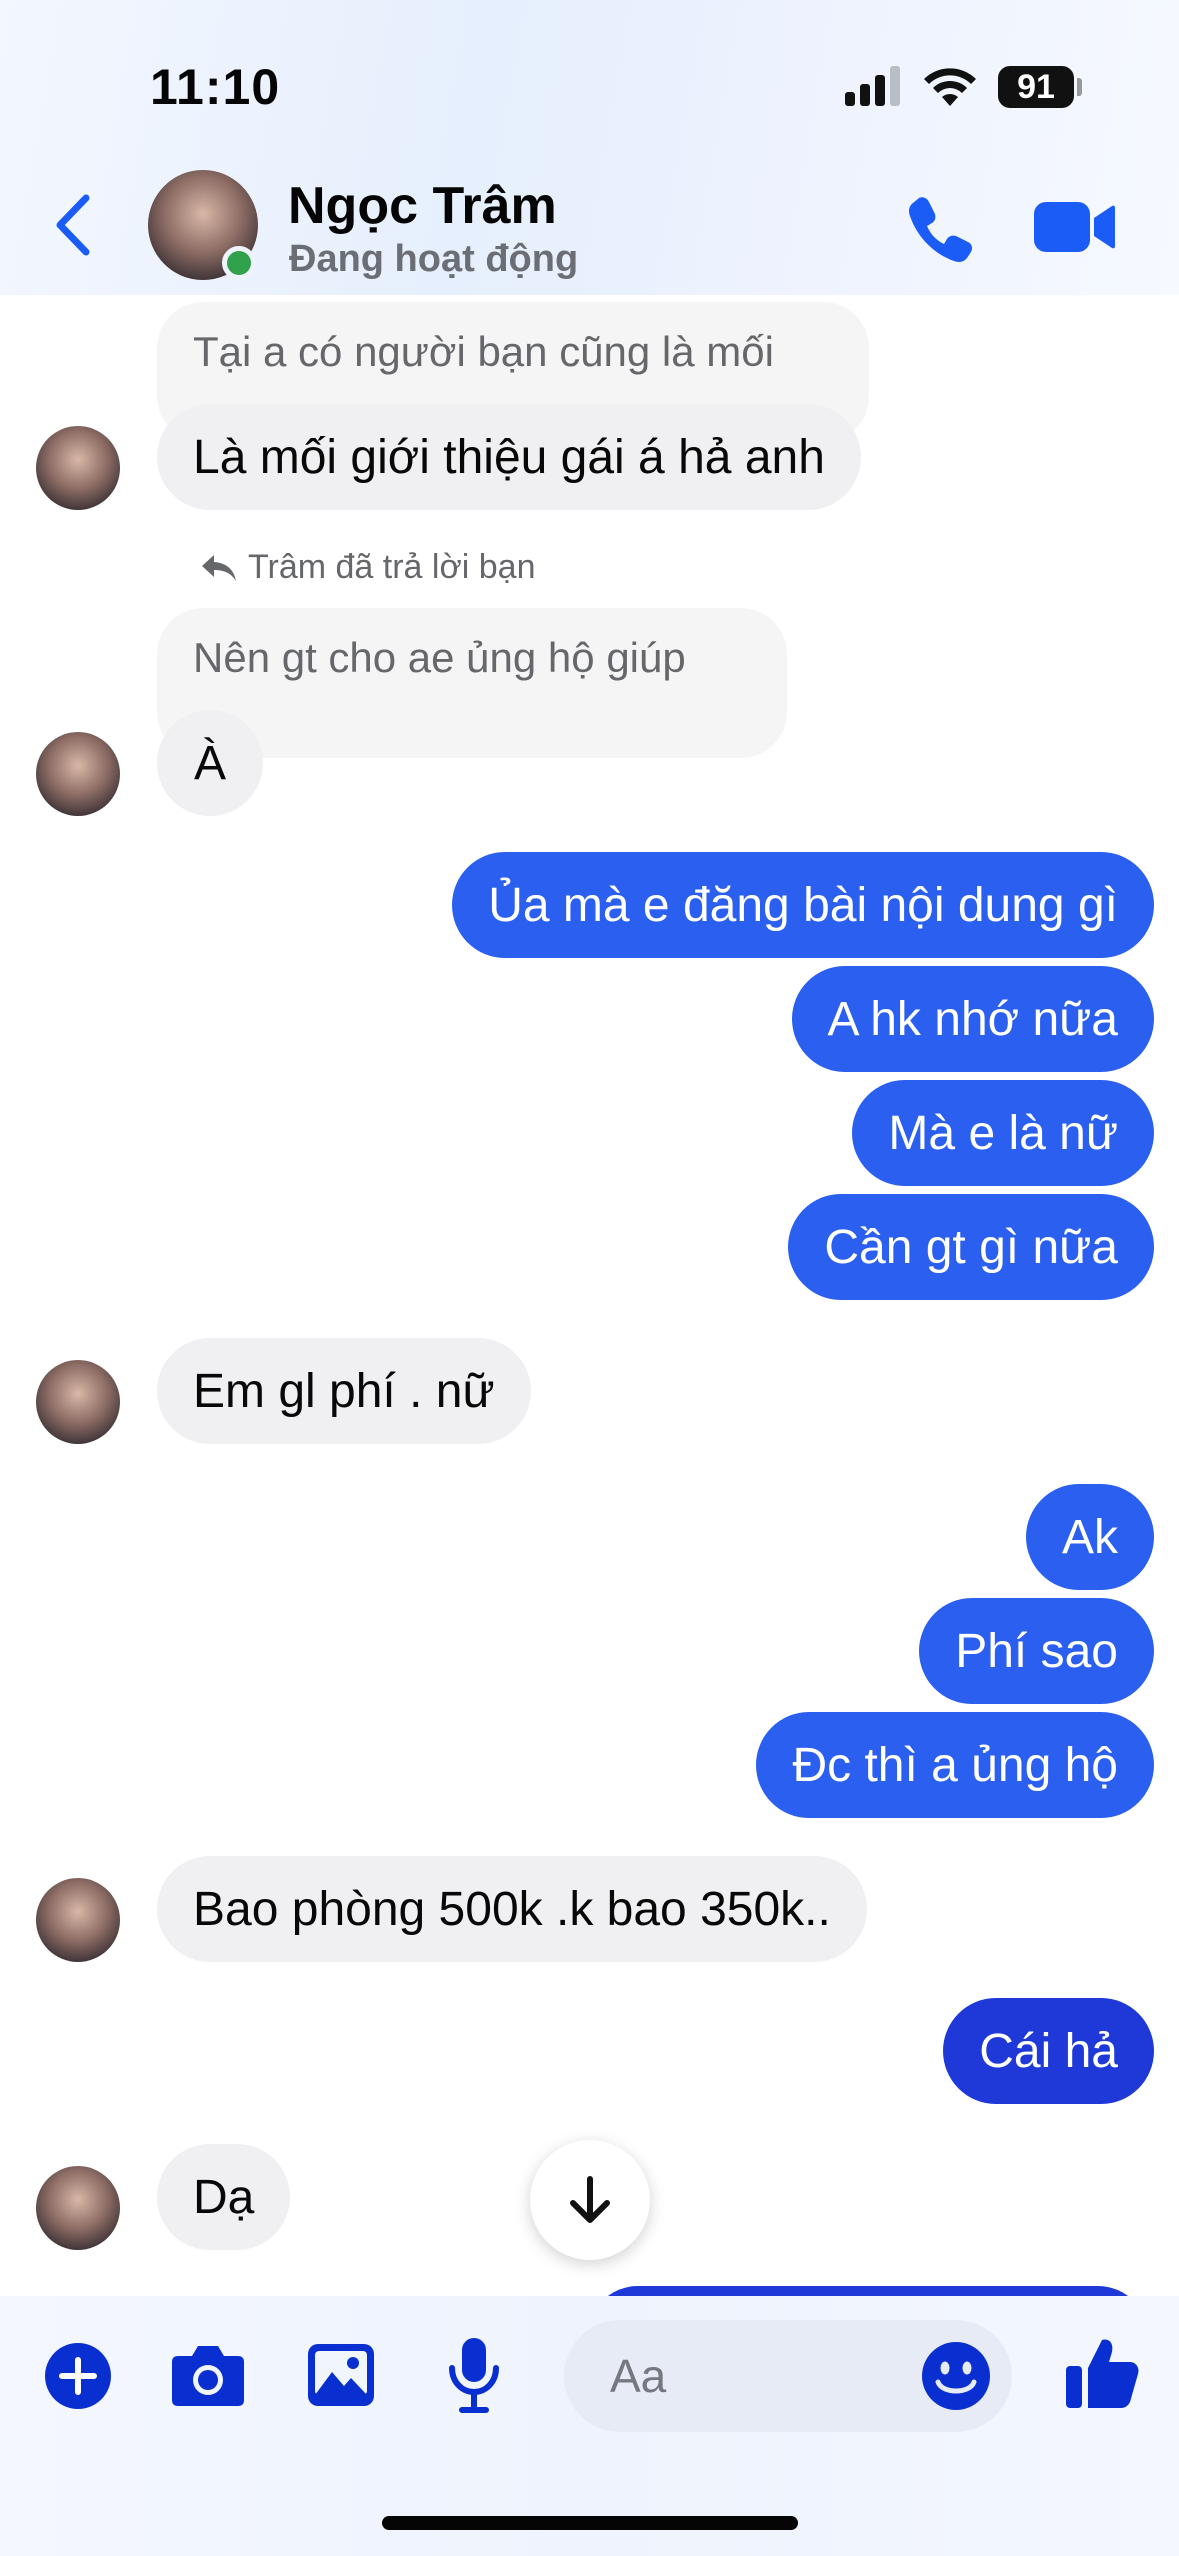  What do you see at coordinates (1036, 1651) in the screenshot?
I see `outgoing-message: Phí sao` at bounding box center [1036, 1651].